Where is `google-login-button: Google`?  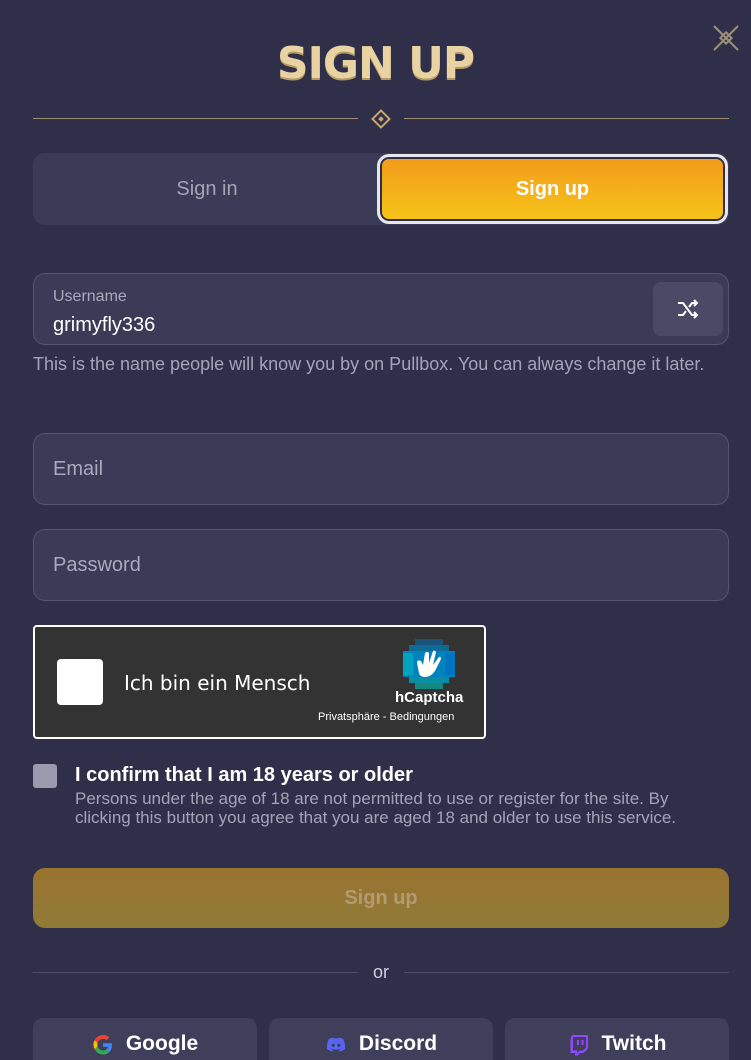
google-login-button: Google is located at coordinates (145, 1039).